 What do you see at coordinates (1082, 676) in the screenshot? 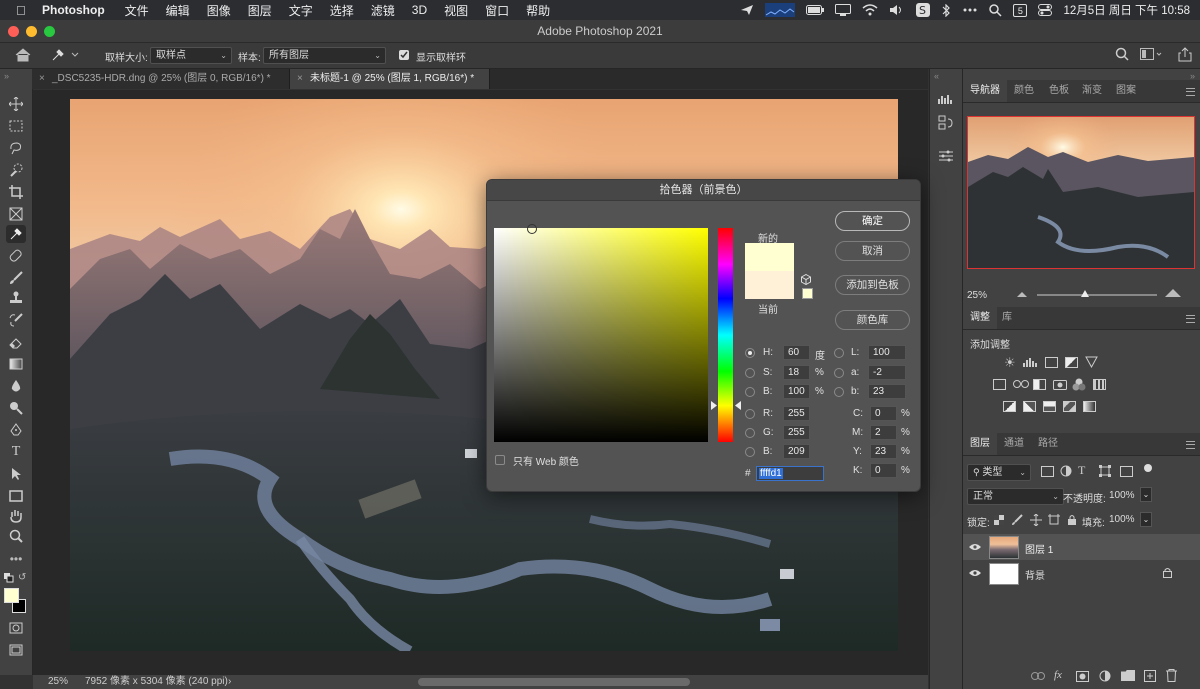
I see `add-mask-icon` at bounding box center [1082, 676].